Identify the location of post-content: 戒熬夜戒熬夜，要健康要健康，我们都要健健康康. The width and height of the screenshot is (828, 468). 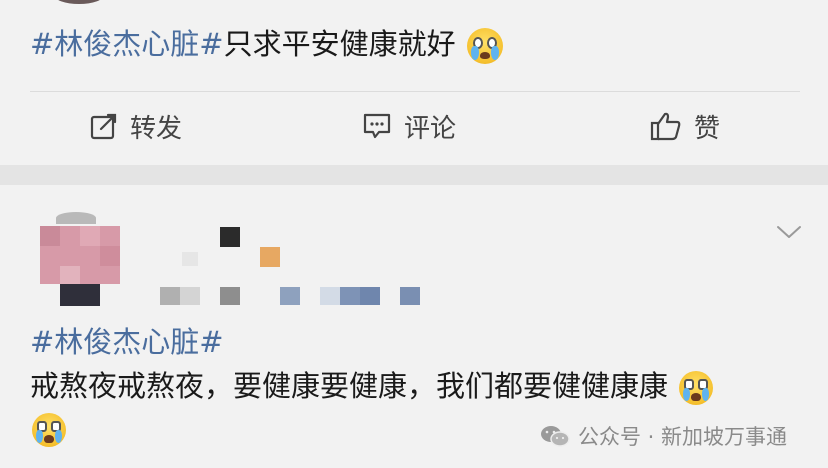
(372, 386).